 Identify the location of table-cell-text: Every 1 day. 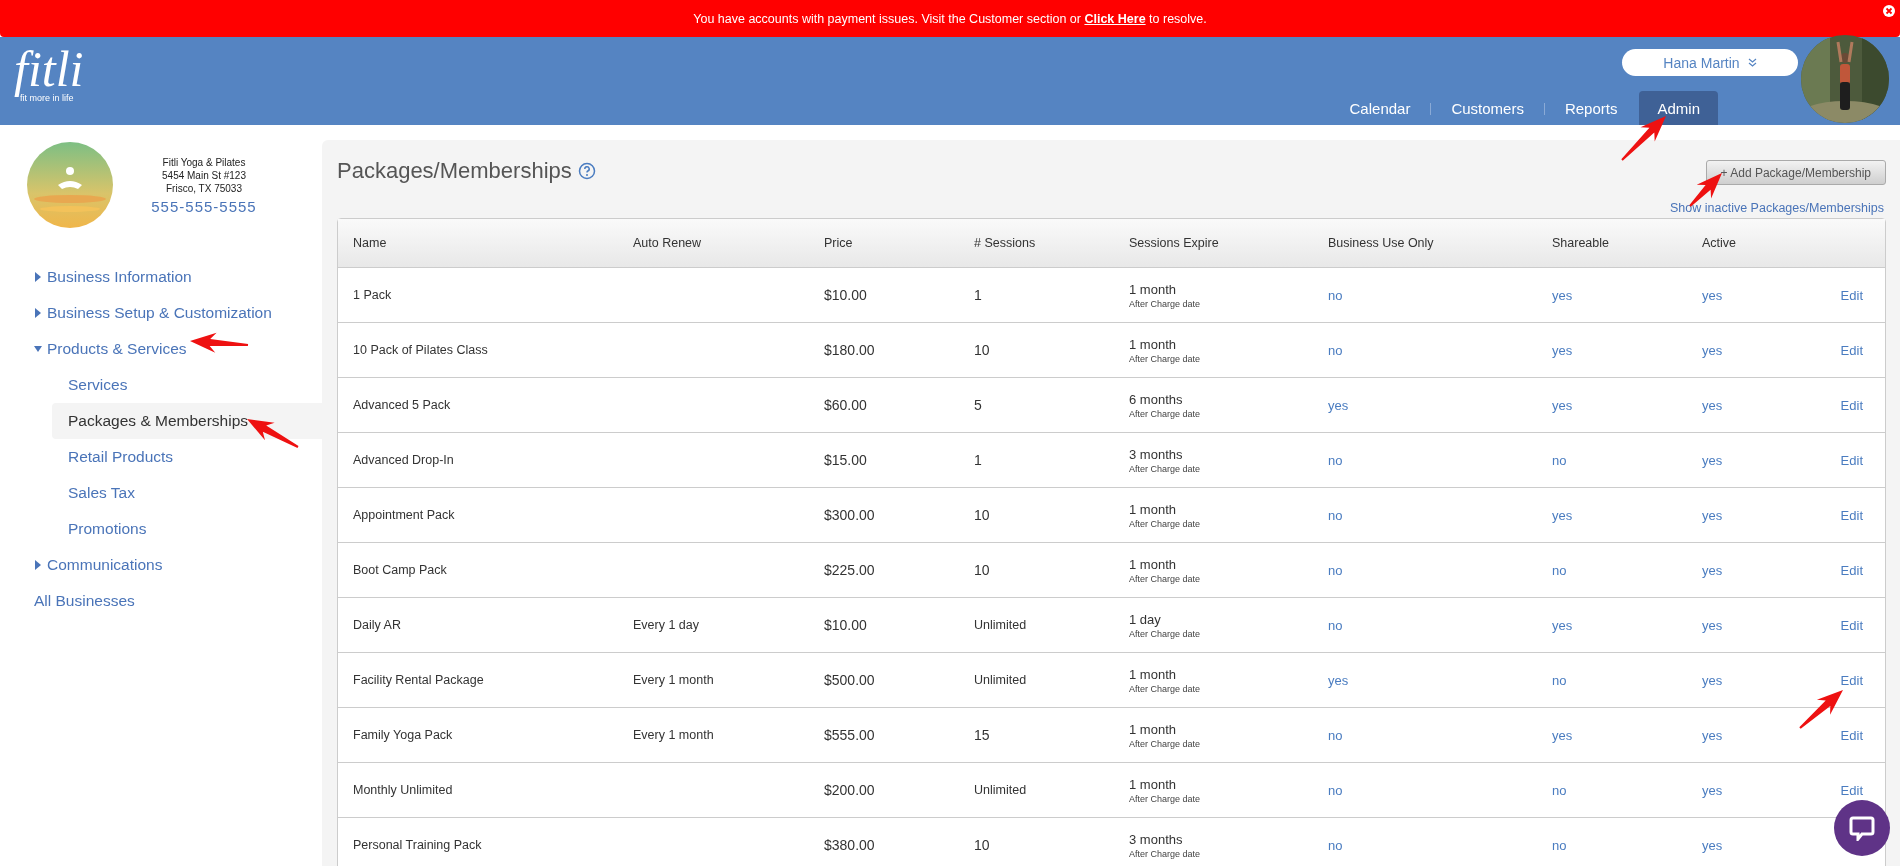
(665, 625).